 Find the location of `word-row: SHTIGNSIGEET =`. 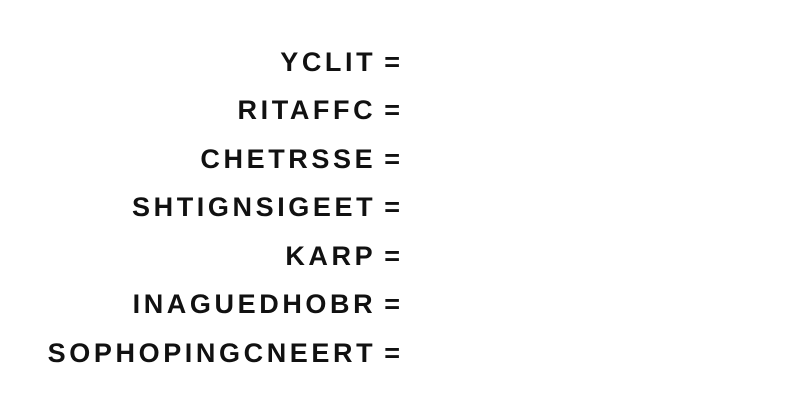

word-row: SHTIGNSIGEET = is located at coordinates (210, 208).